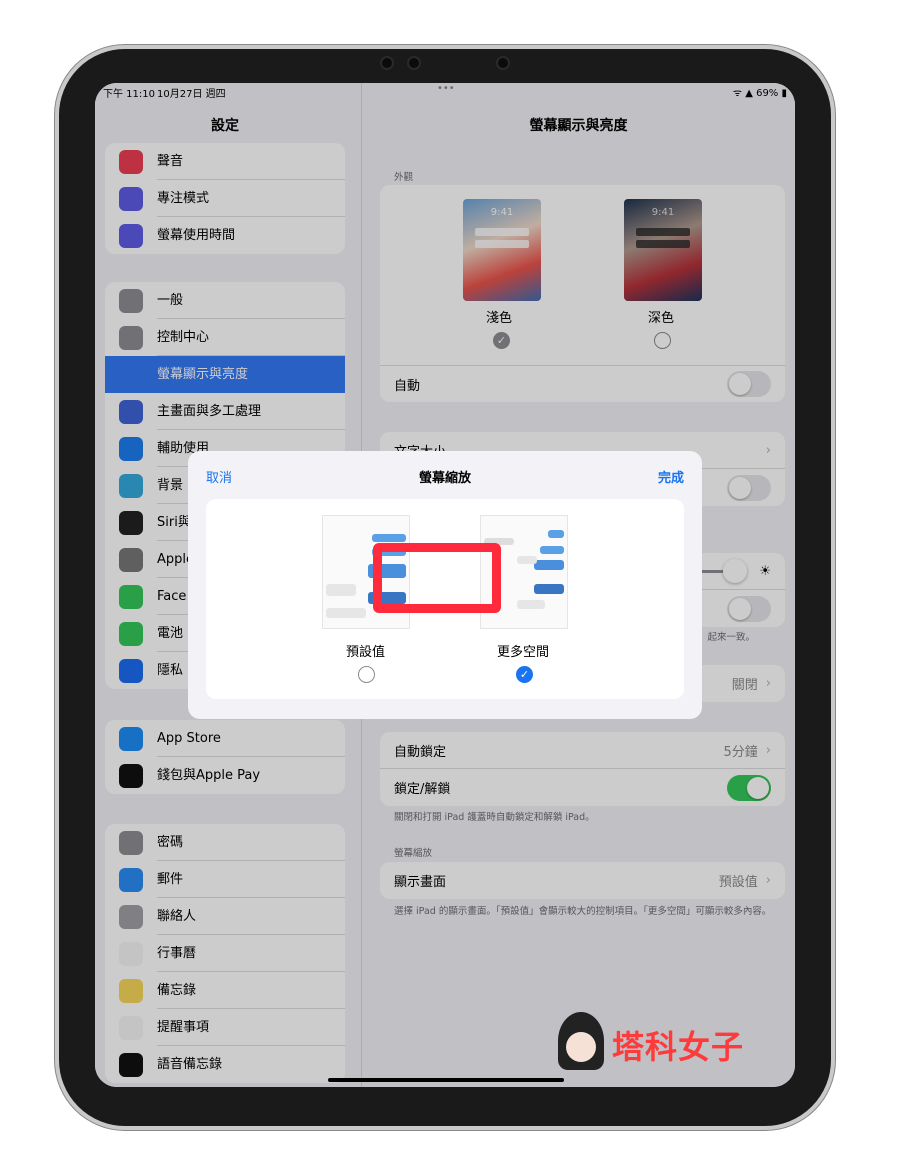  What do you see at coordinates (366, 674) in the screenshot?
I see `default-option-radio` at bounding box center [366, 674].